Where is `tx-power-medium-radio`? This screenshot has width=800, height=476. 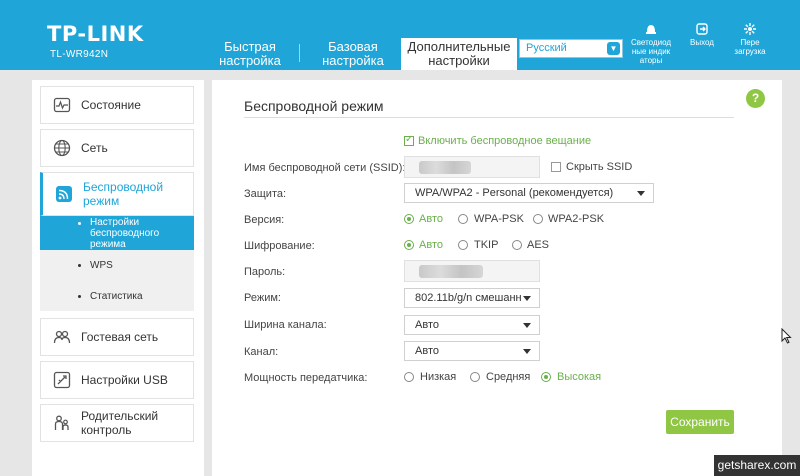
tx-power-medium-radio is located at coordinates (475, 377).